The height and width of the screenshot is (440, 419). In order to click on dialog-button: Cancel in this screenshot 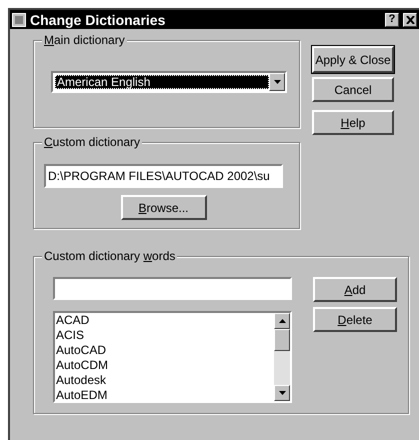, I will do `click(353, 89)`.